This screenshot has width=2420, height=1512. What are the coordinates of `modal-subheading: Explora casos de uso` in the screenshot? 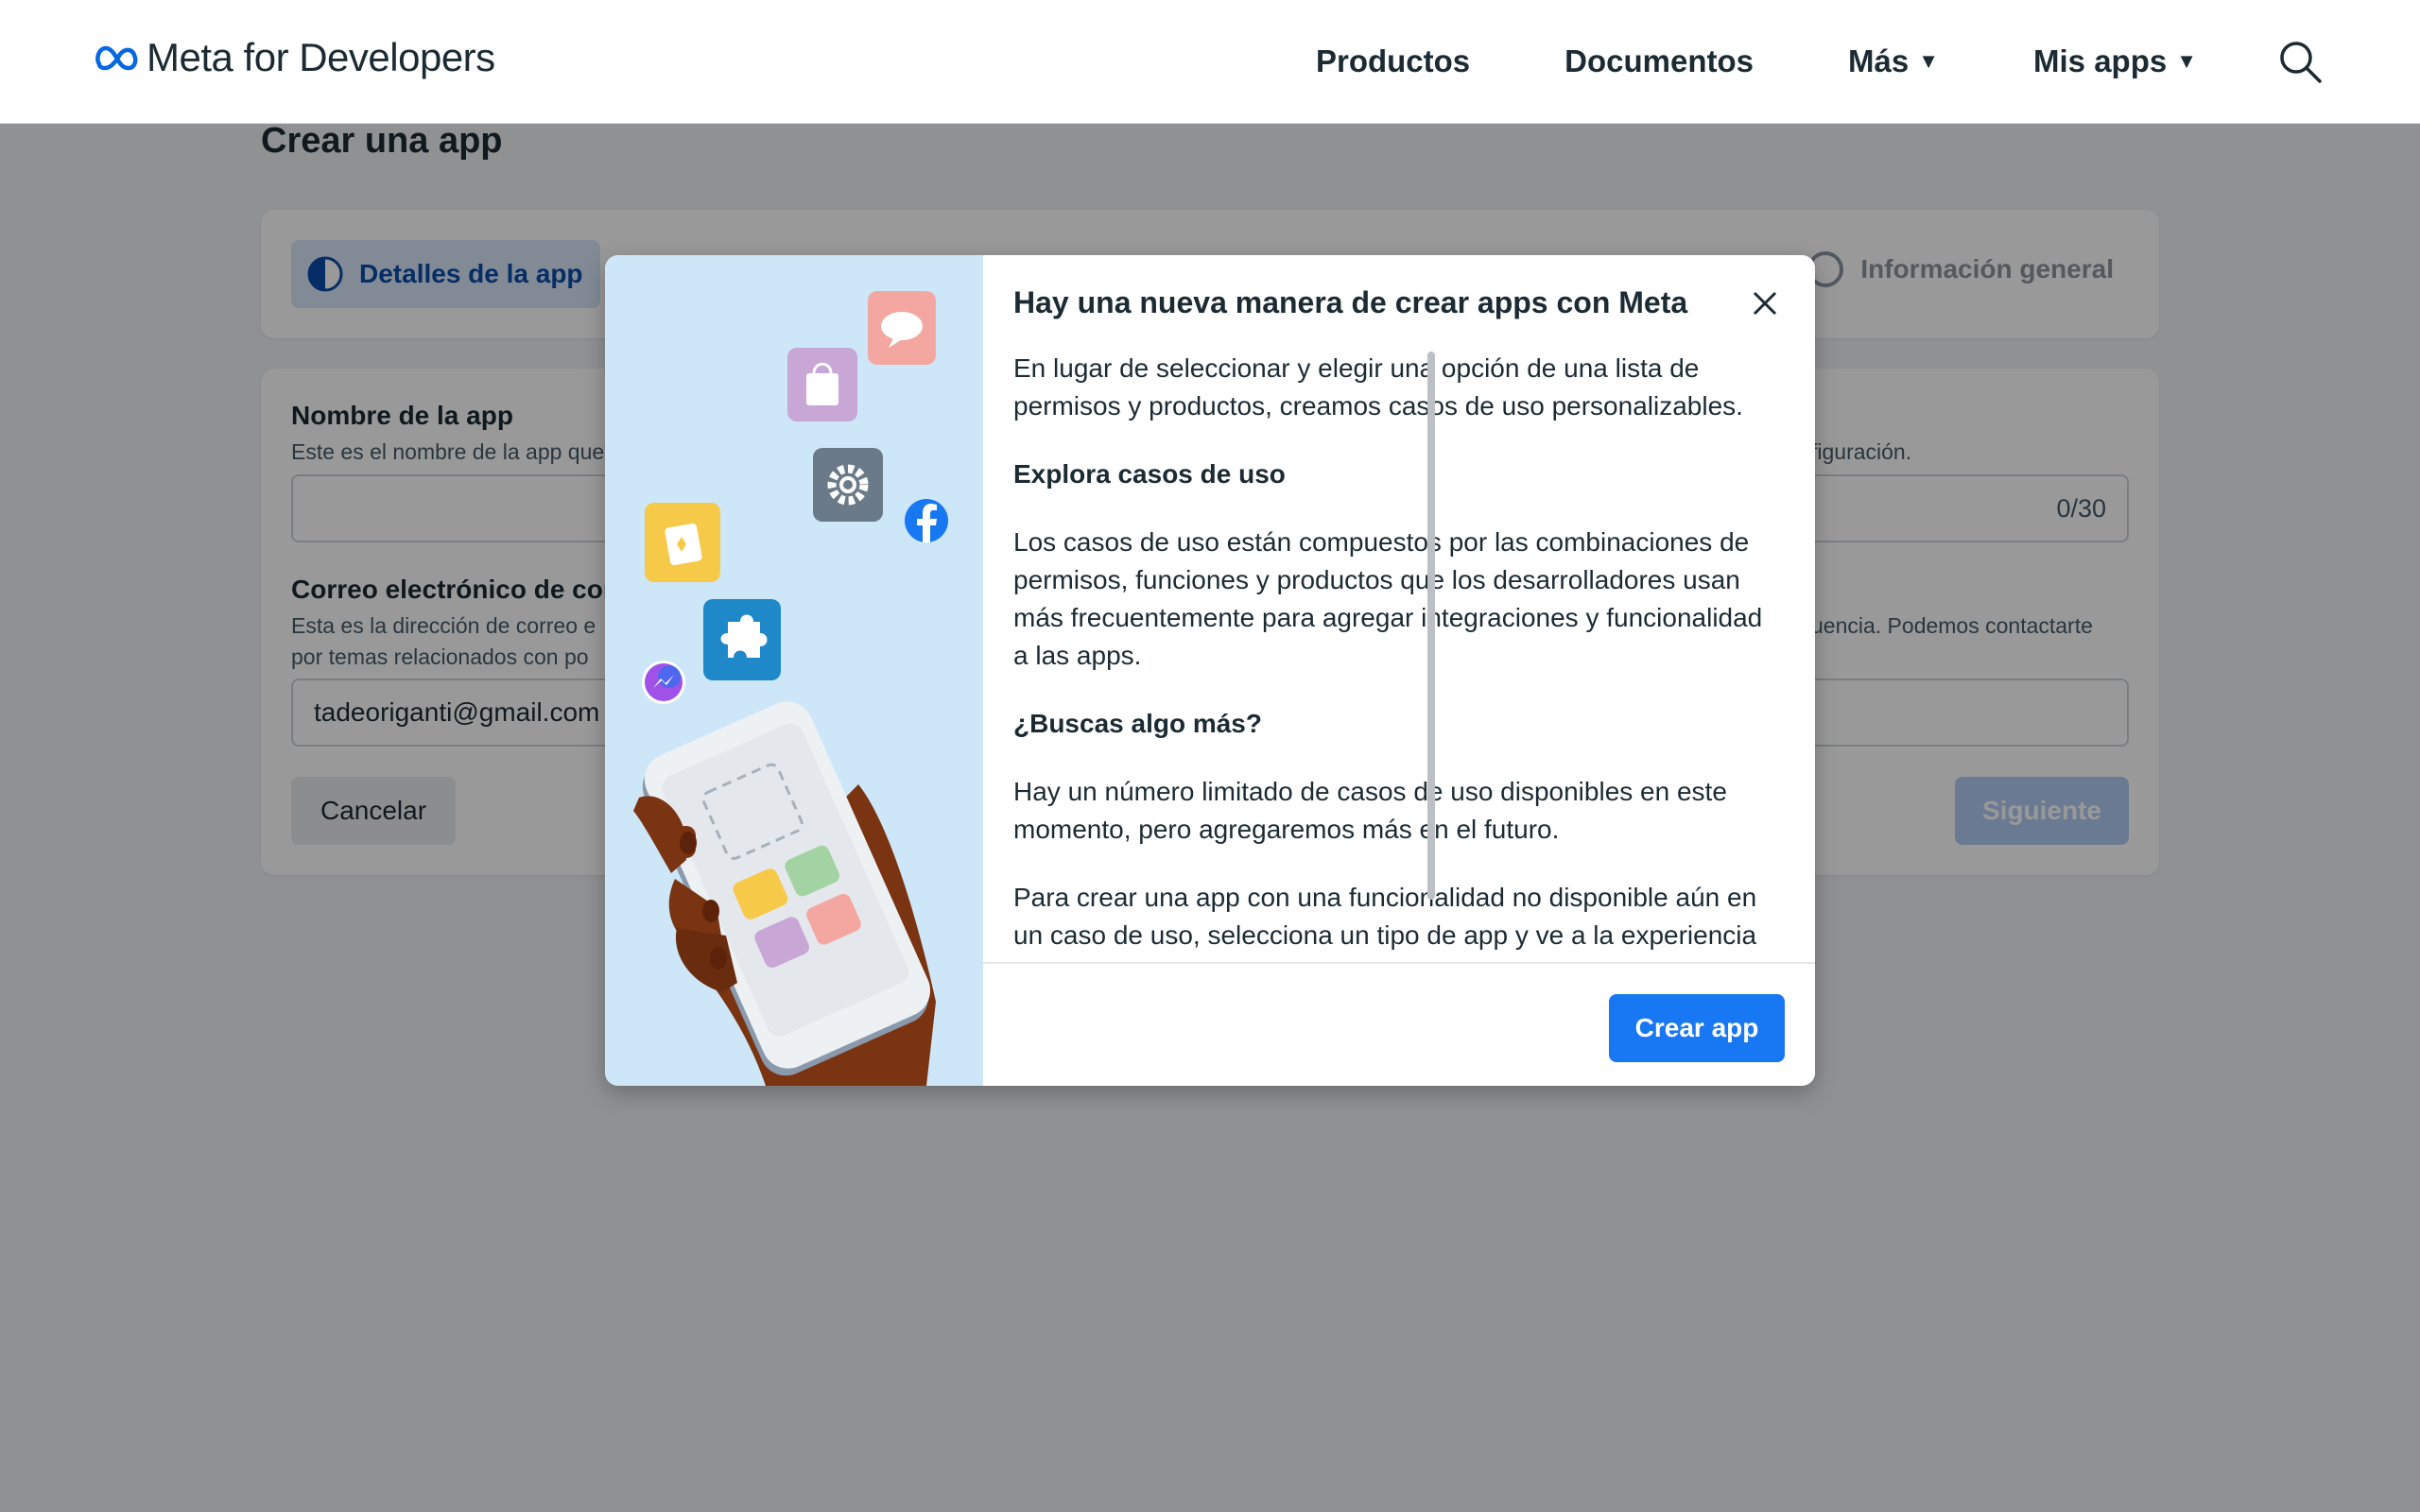 It's located at (1149, 474).